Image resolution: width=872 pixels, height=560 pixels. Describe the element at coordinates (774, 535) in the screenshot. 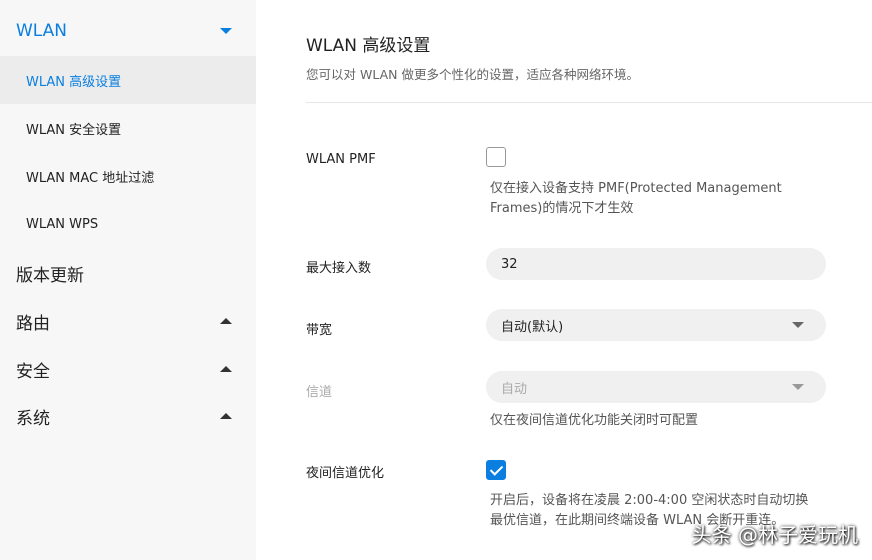

I see `watermark: 头条 @林子爱玩机` at that location.